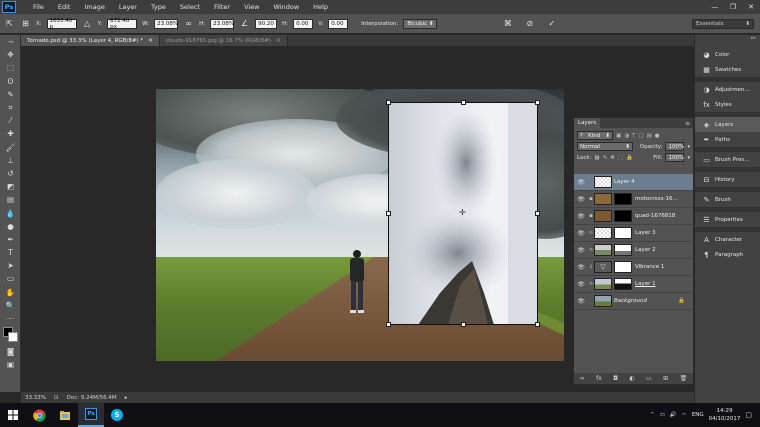 This screenshot has height=427, width=760. I want to click on layer-name: Vibrance 1, so click(664, 267).